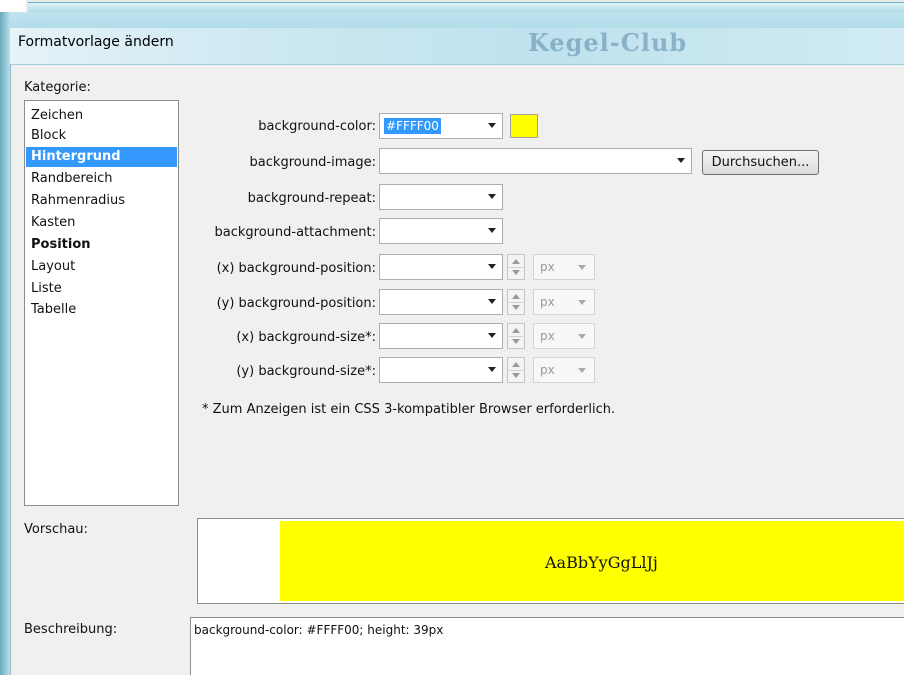 The height and width of the screenshot is (675, 904). Describe the element at coordinates (71, 629) in the screenshot. I see `description-label: Beschreibung:` at that location.